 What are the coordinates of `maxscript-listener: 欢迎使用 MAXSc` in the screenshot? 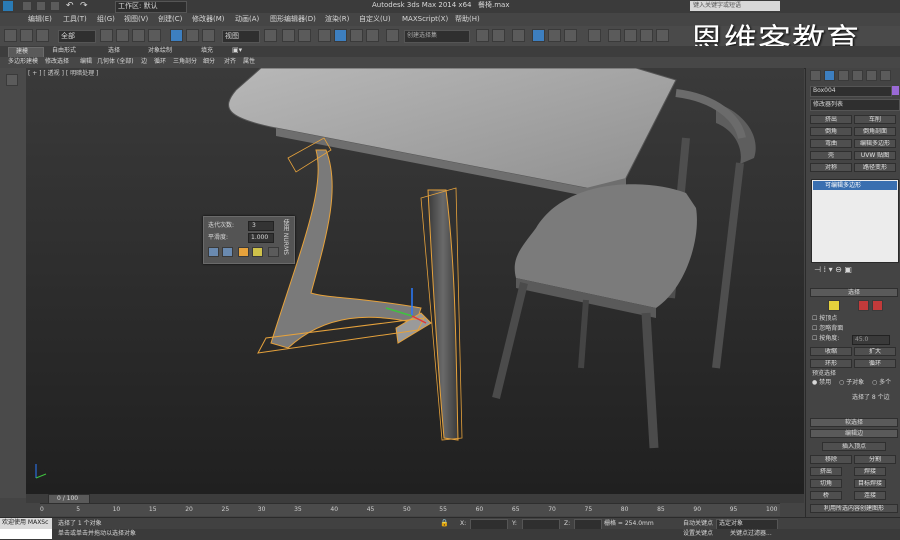 It's located at (26, 523).